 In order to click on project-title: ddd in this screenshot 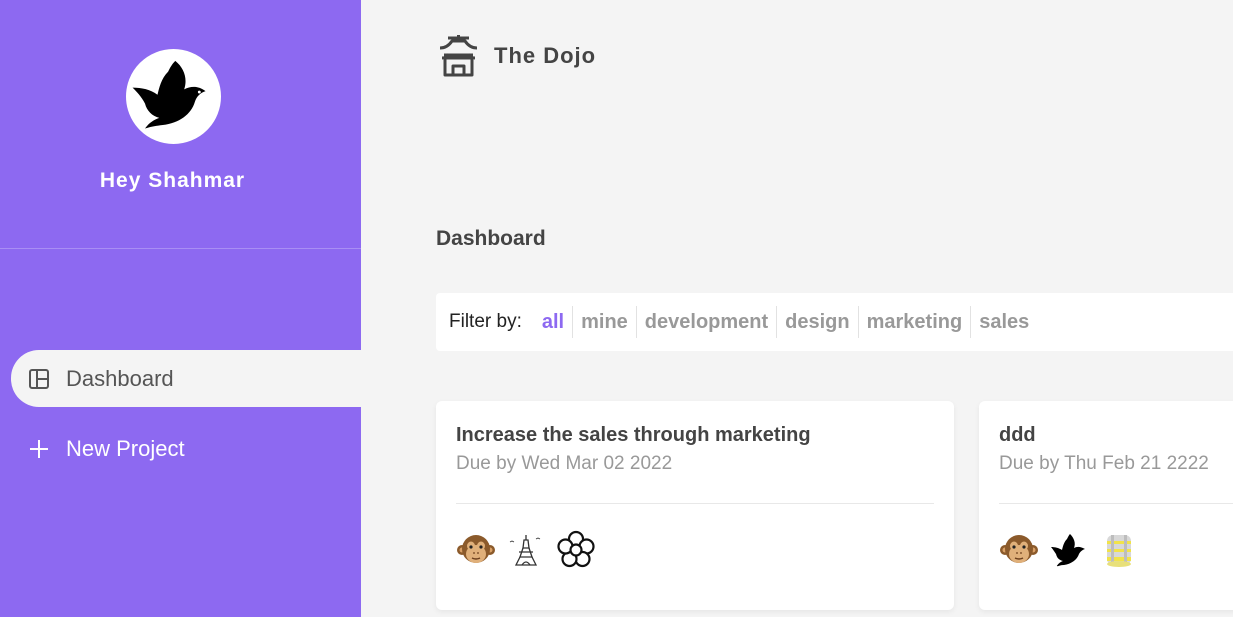, I will do `click(1017, 435)`.